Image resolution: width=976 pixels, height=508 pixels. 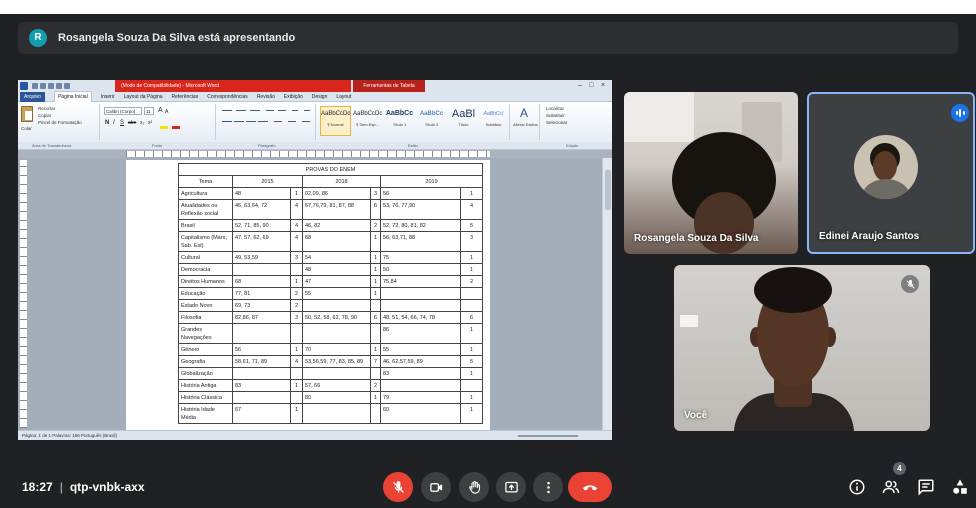 I want to click on participant-tile-edinei: Edinei Araujo Santos, so click(x=891, y=173).